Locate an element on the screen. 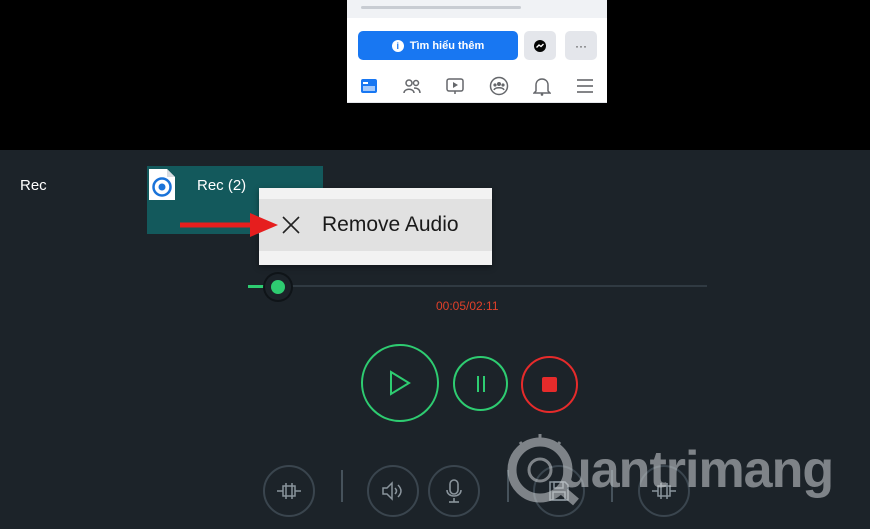 Image resolution: width=870 pixels, height=529 pixels. microphone-button is located at coordinates (454, 491).